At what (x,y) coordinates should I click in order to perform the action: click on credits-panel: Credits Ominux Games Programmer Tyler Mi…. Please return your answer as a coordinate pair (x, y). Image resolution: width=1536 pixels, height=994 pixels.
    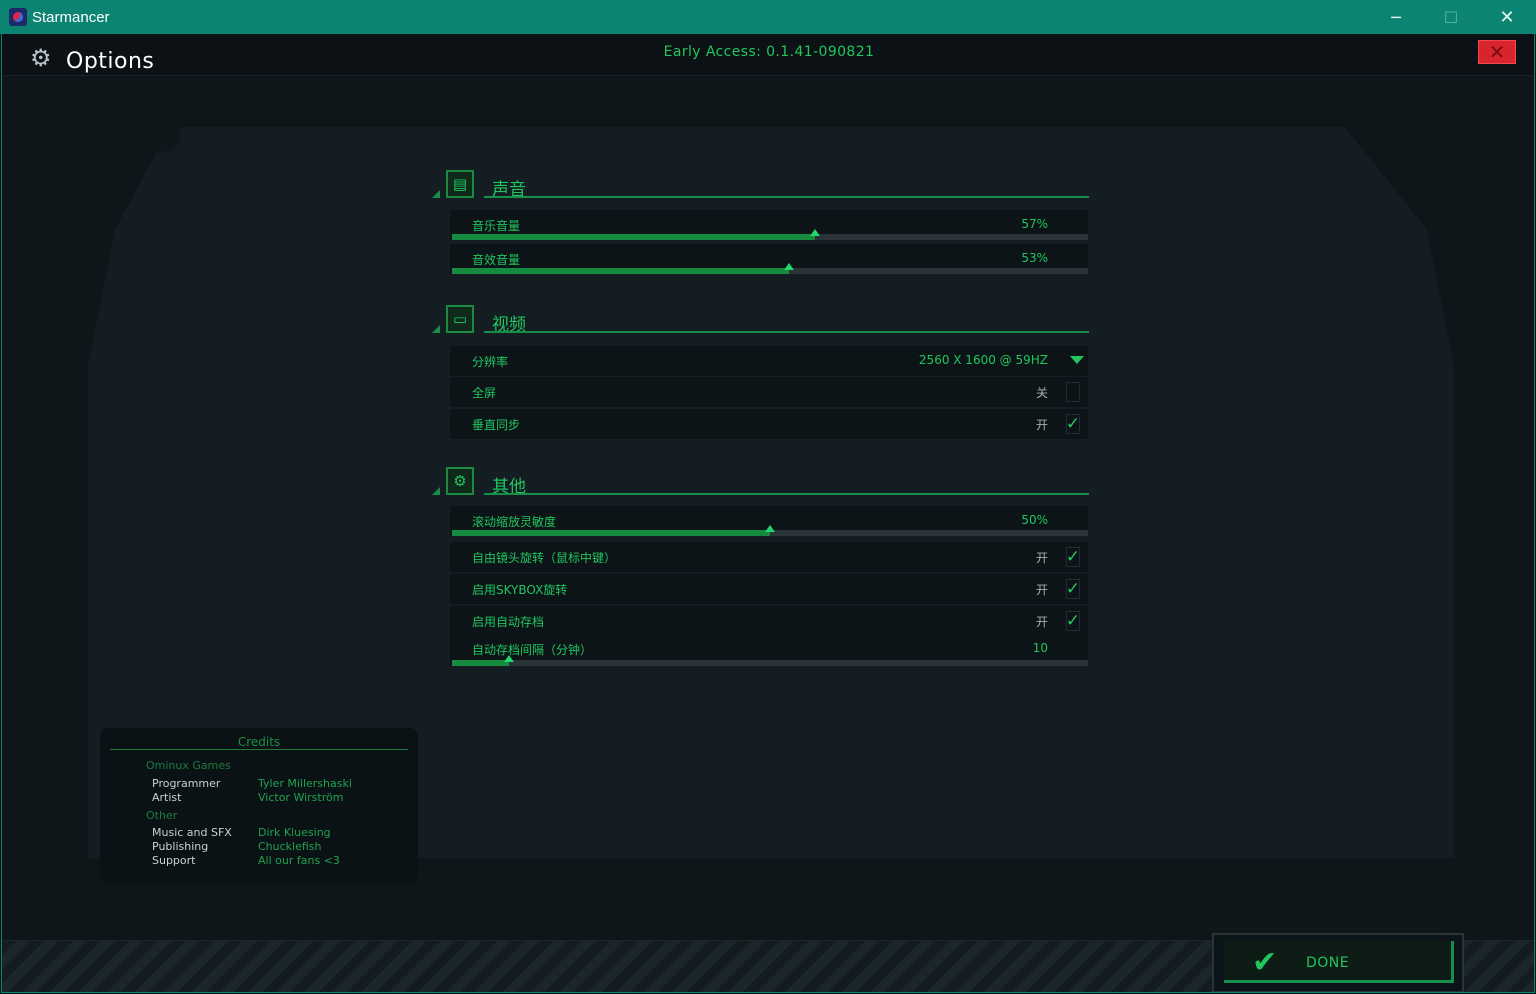
    Looking at the image, I should click on (259, 806).